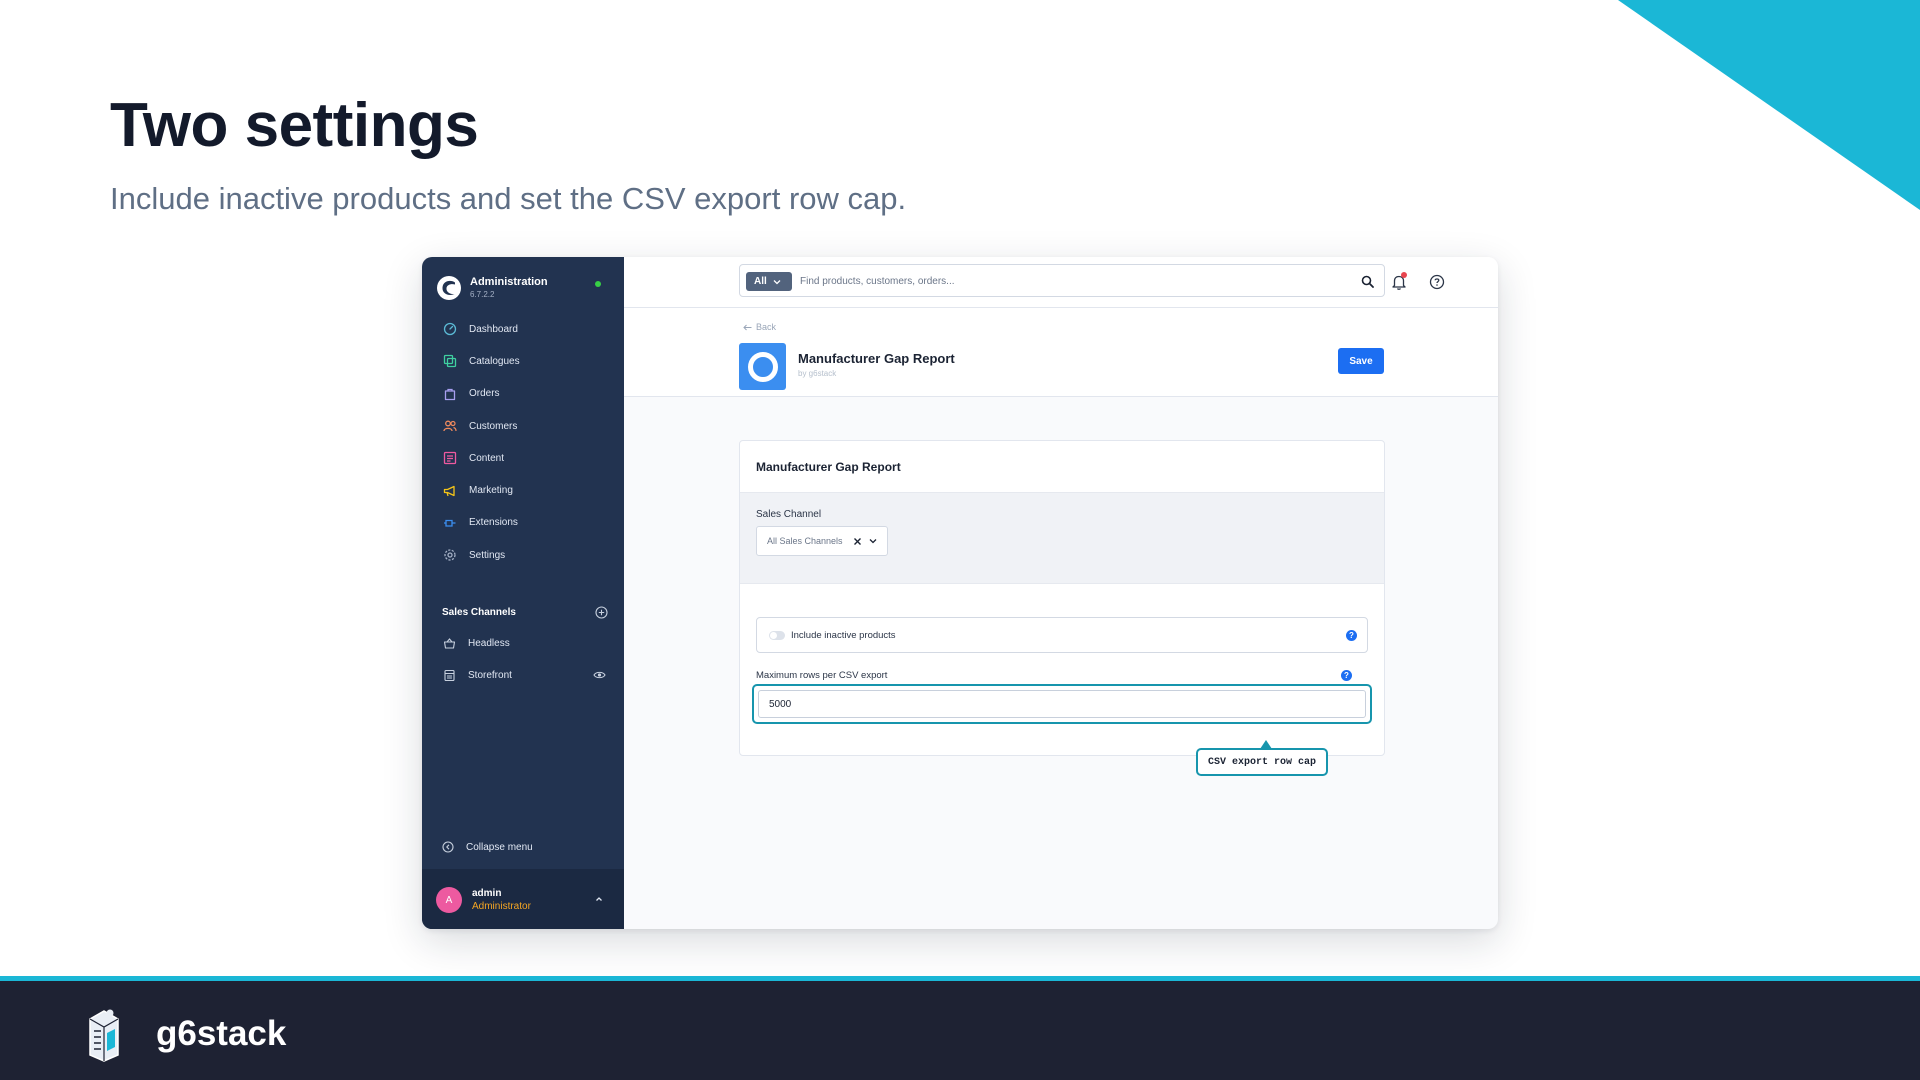  What do you see at coordinates (449, 361) in the screenshot?
I see `catalogues-icon` at bounding box center [449, 361].